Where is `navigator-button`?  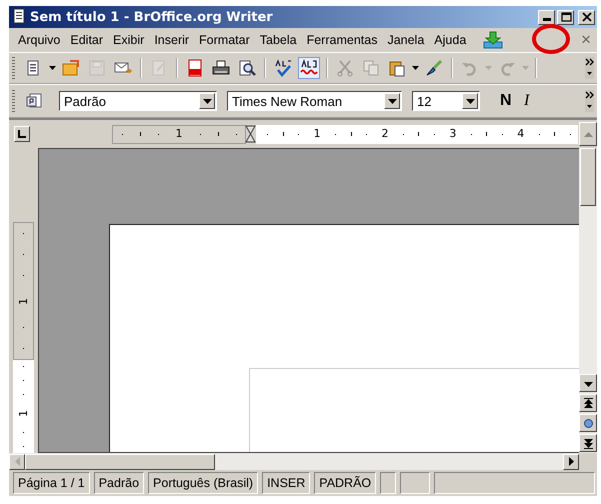
navigator-button is located at coordinates (588, 423).